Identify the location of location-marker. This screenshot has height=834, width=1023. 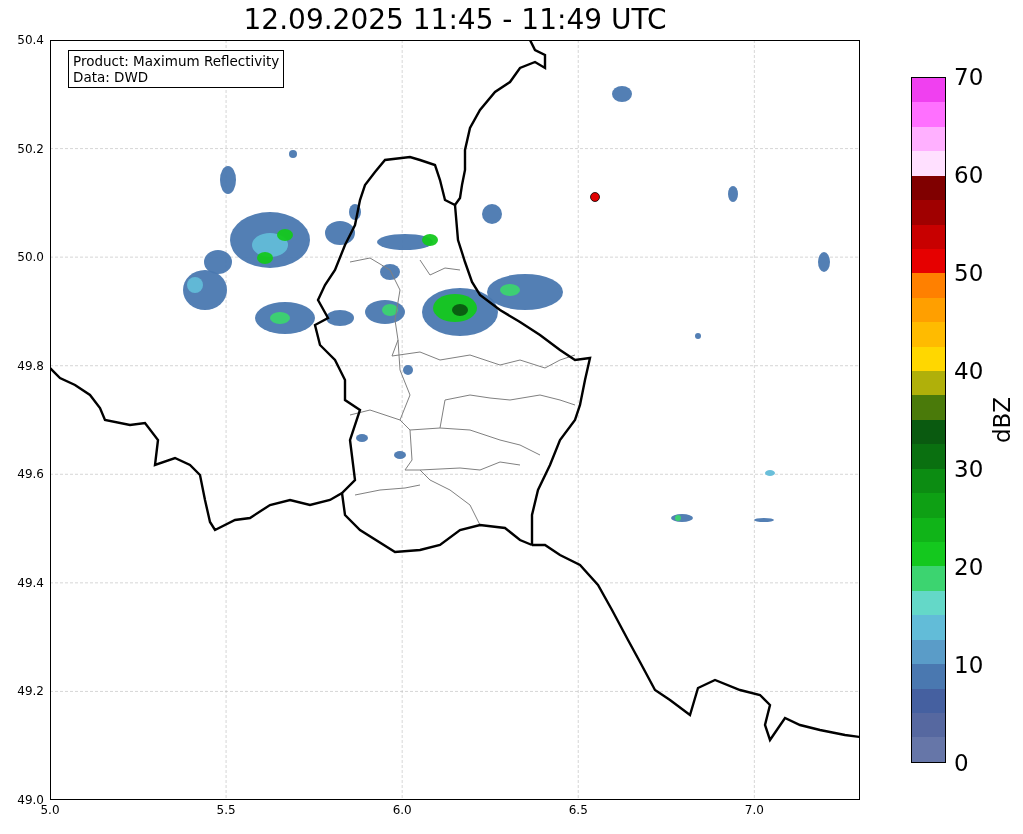
(595, 197).